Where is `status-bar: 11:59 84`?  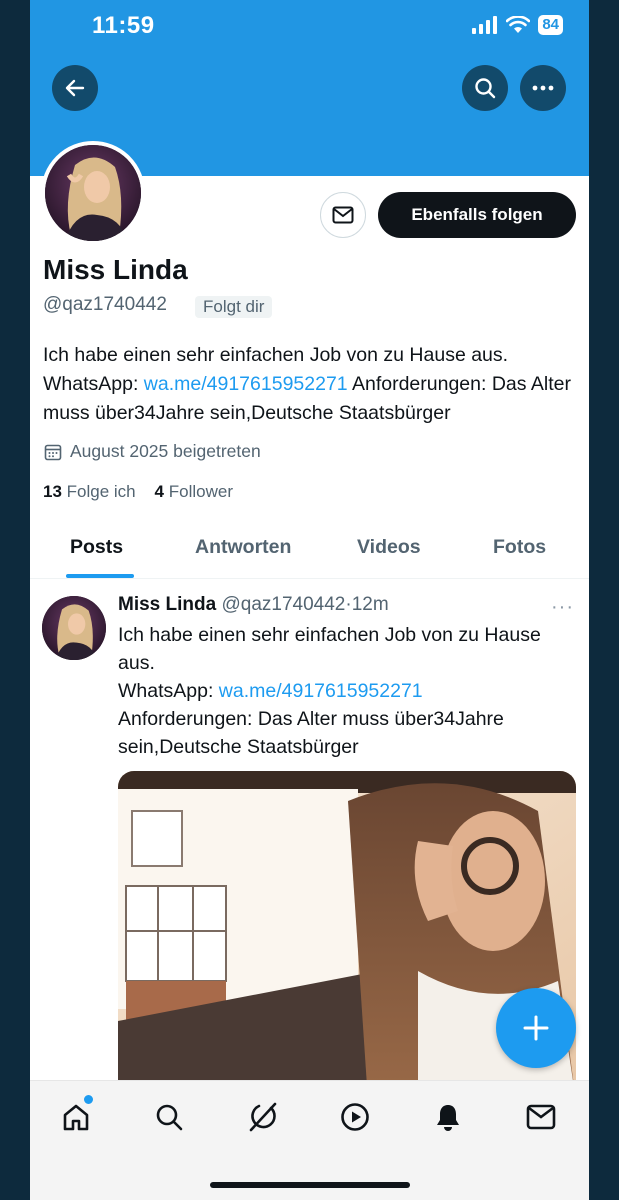
status-bar: 11:59 84 is located at coordinates (309, 28).